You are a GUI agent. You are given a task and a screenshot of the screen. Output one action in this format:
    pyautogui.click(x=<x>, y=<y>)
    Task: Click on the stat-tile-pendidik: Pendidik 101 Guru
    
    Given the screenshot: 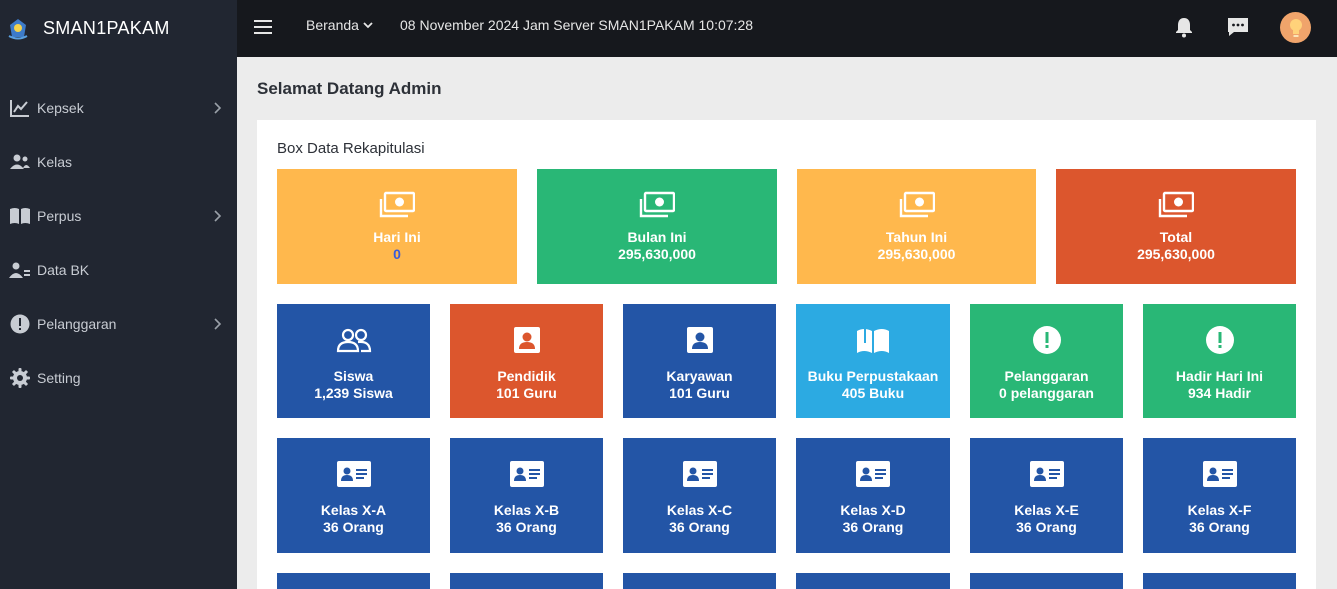 What is the action you would take?
    pyautogui.click(x=526, y=361)
    